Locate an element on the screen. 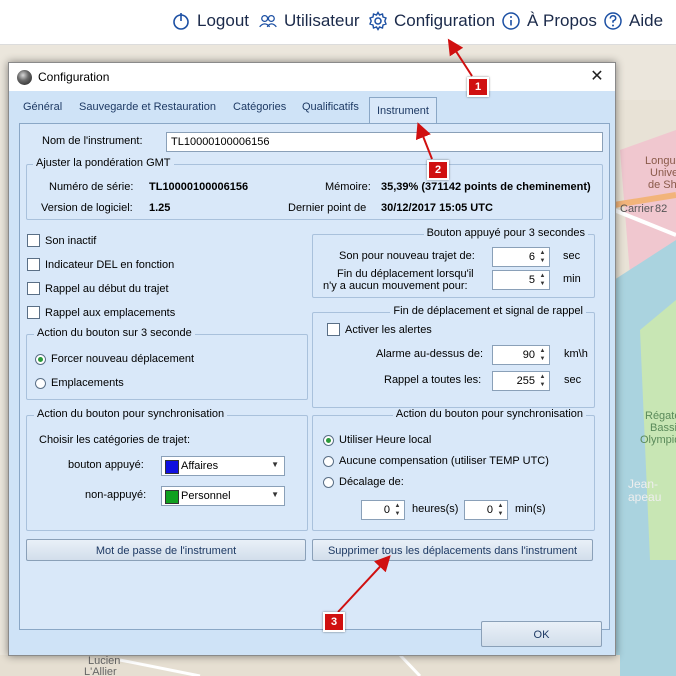 The height and width of the screenshot is (676, 676). configuration-link: Configuration is located at coordinates (431, 21).